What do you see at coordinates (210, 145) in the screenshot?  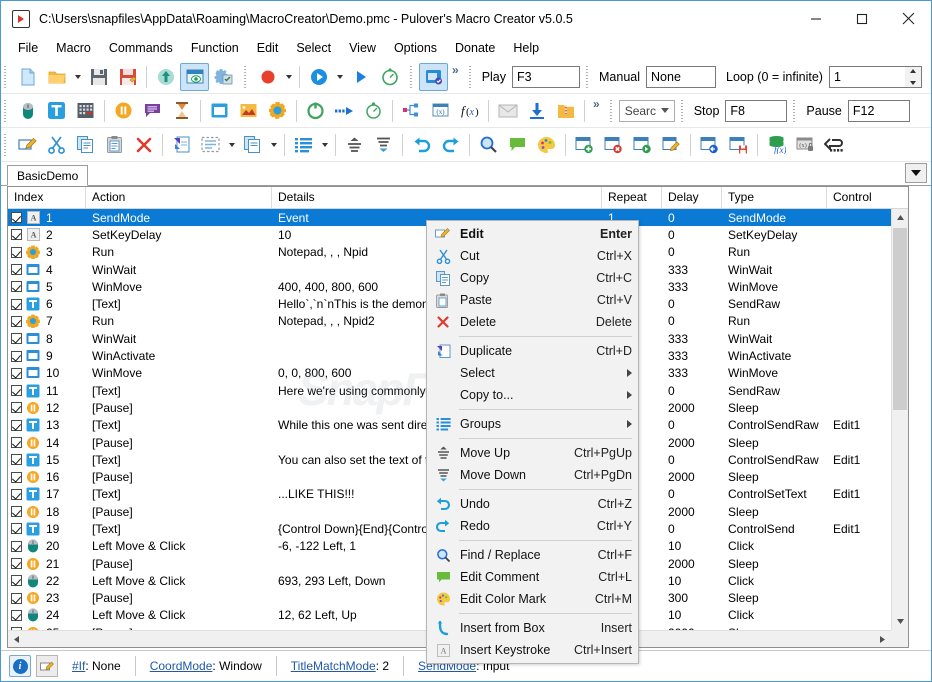 I see `select-icon` at bounding box center [210, 145].